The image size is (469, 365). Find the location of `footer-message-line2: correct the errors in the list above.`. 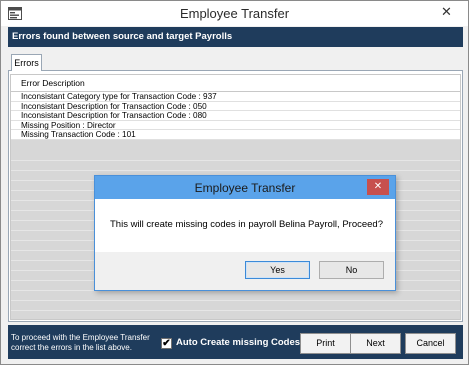

footer-message-line2: correct the errors in the list above. is located at coordinates (71, 347).